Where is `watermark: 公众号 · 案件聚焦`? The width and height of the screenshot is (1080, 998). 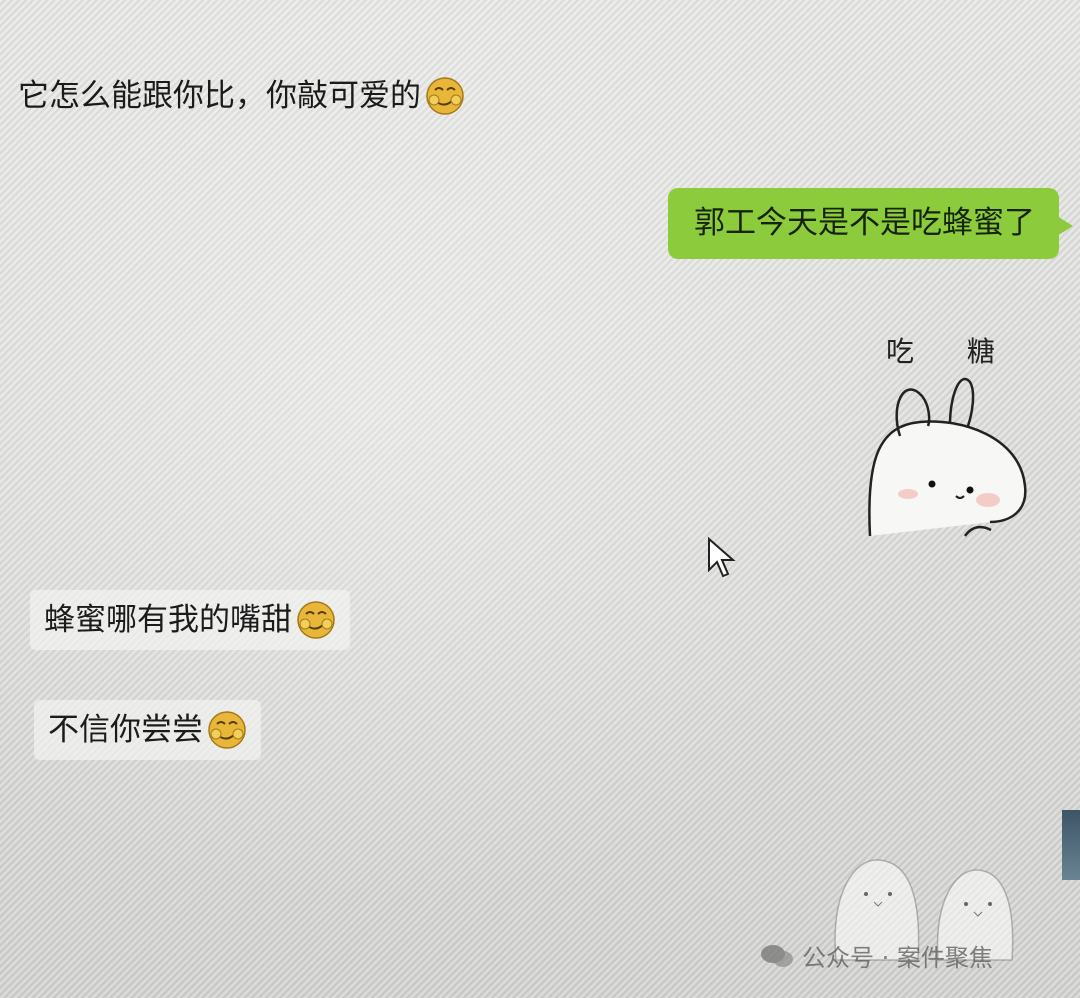
watermark: 公众号 · 案件聚焦 is located at coordinates (876, 955).